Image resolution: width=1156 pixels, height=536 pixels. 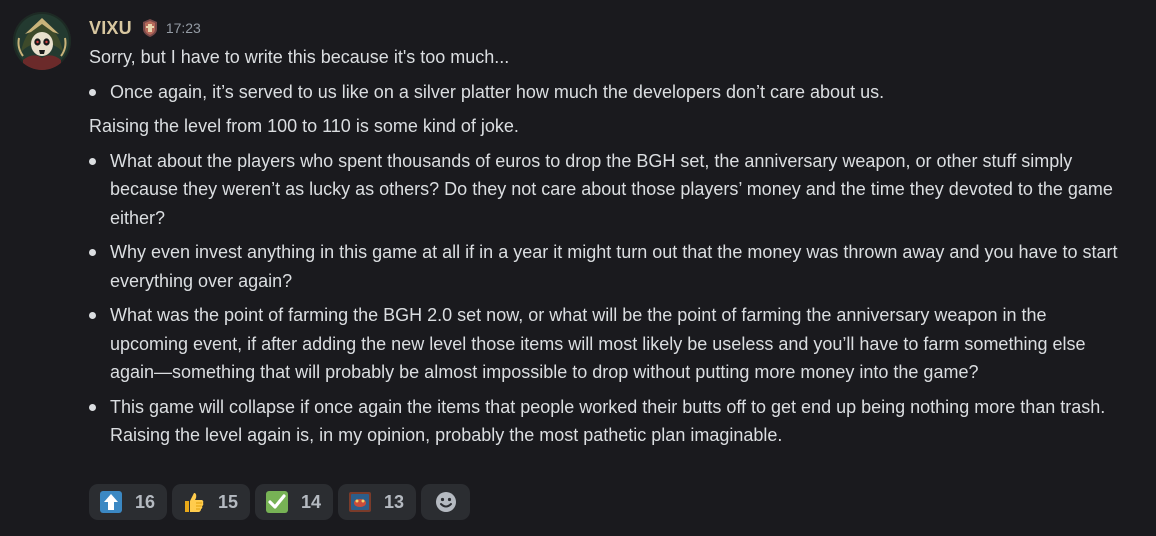 I want to click on user-avatar, so click(x=42, y=41).